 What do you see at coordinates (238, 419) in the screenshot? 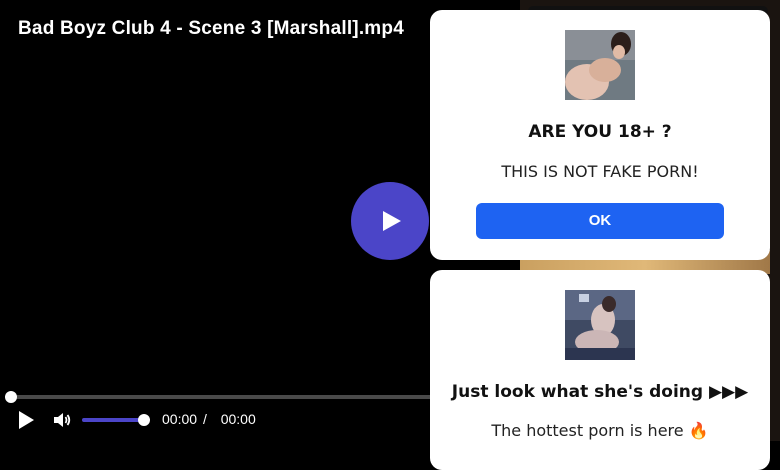
I see `duration: 00:00` at bounding box center [238, 419].